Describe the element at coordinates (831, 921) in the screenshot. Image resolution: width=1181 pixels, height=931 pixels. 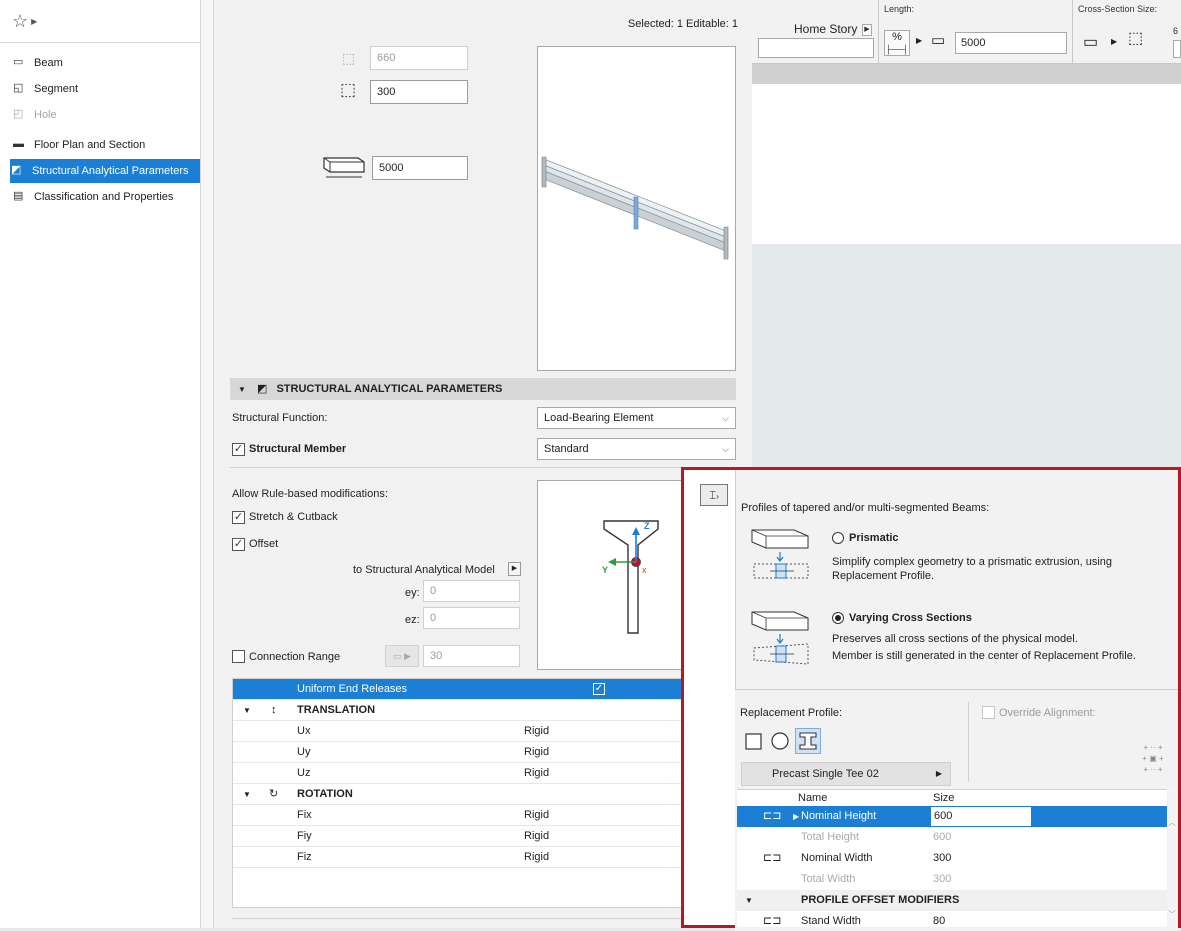
I see `param-name: Stand Width` at that location.